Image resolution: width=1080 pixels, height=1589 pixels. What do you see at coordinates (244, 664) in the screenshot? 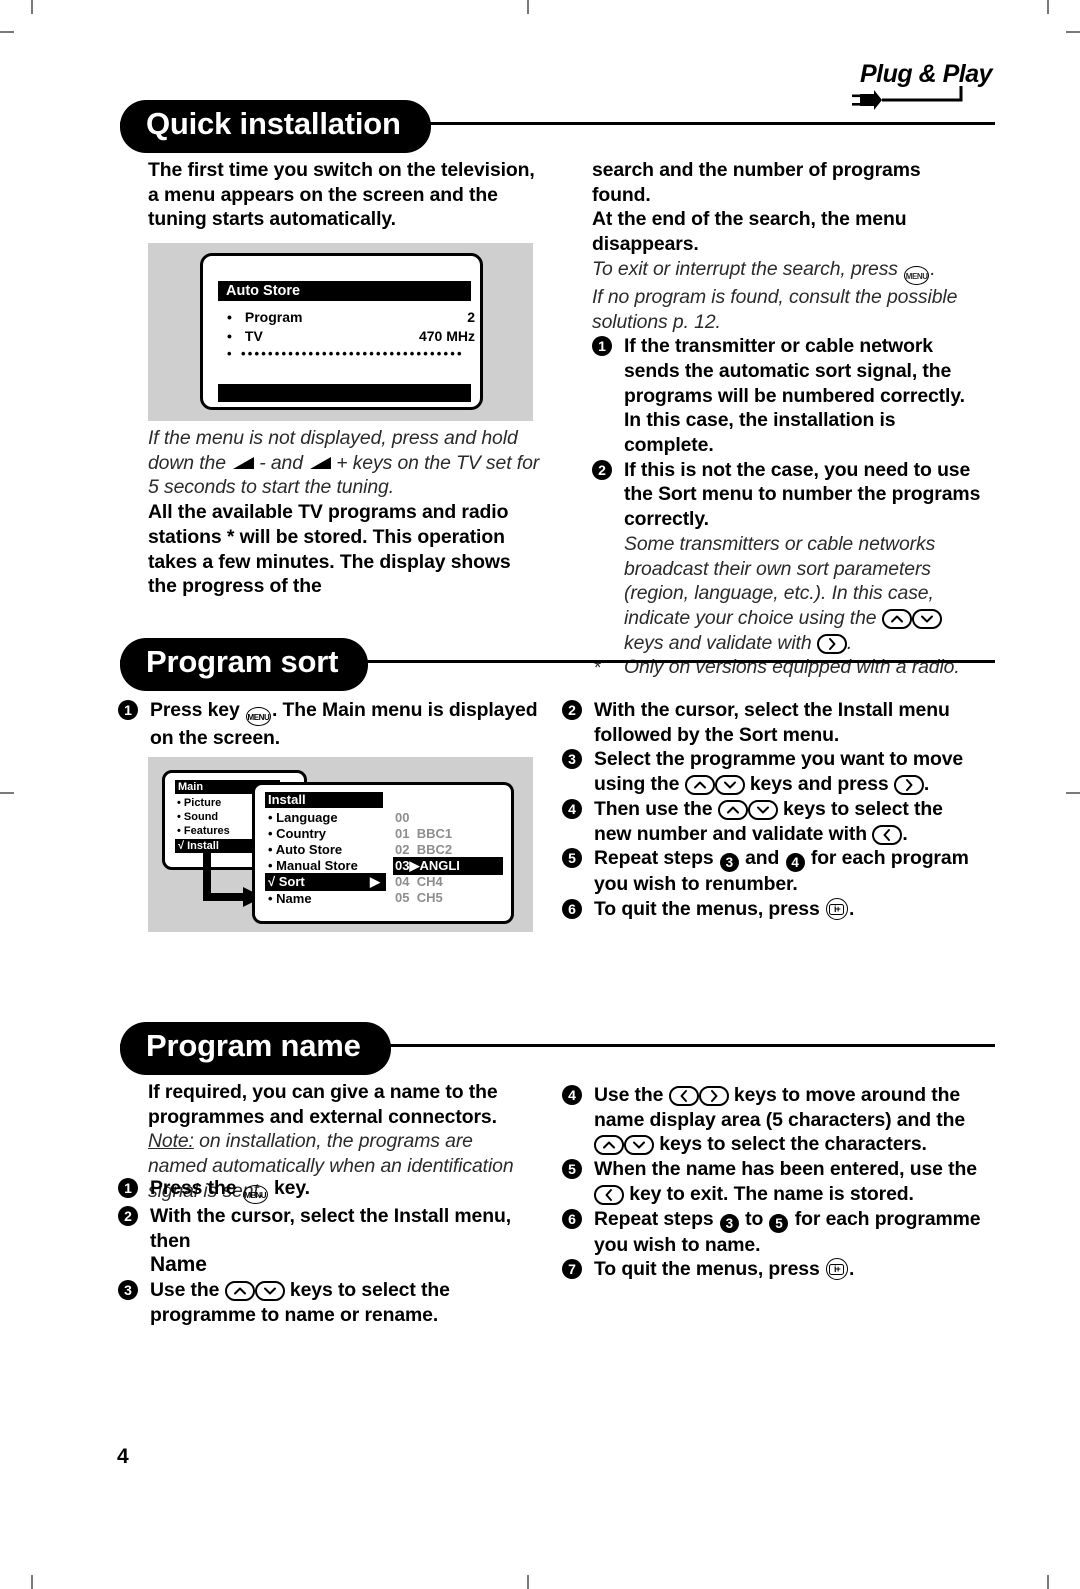
I see `section-title-program-sort: Program sort` at bounding box center [244, 664].